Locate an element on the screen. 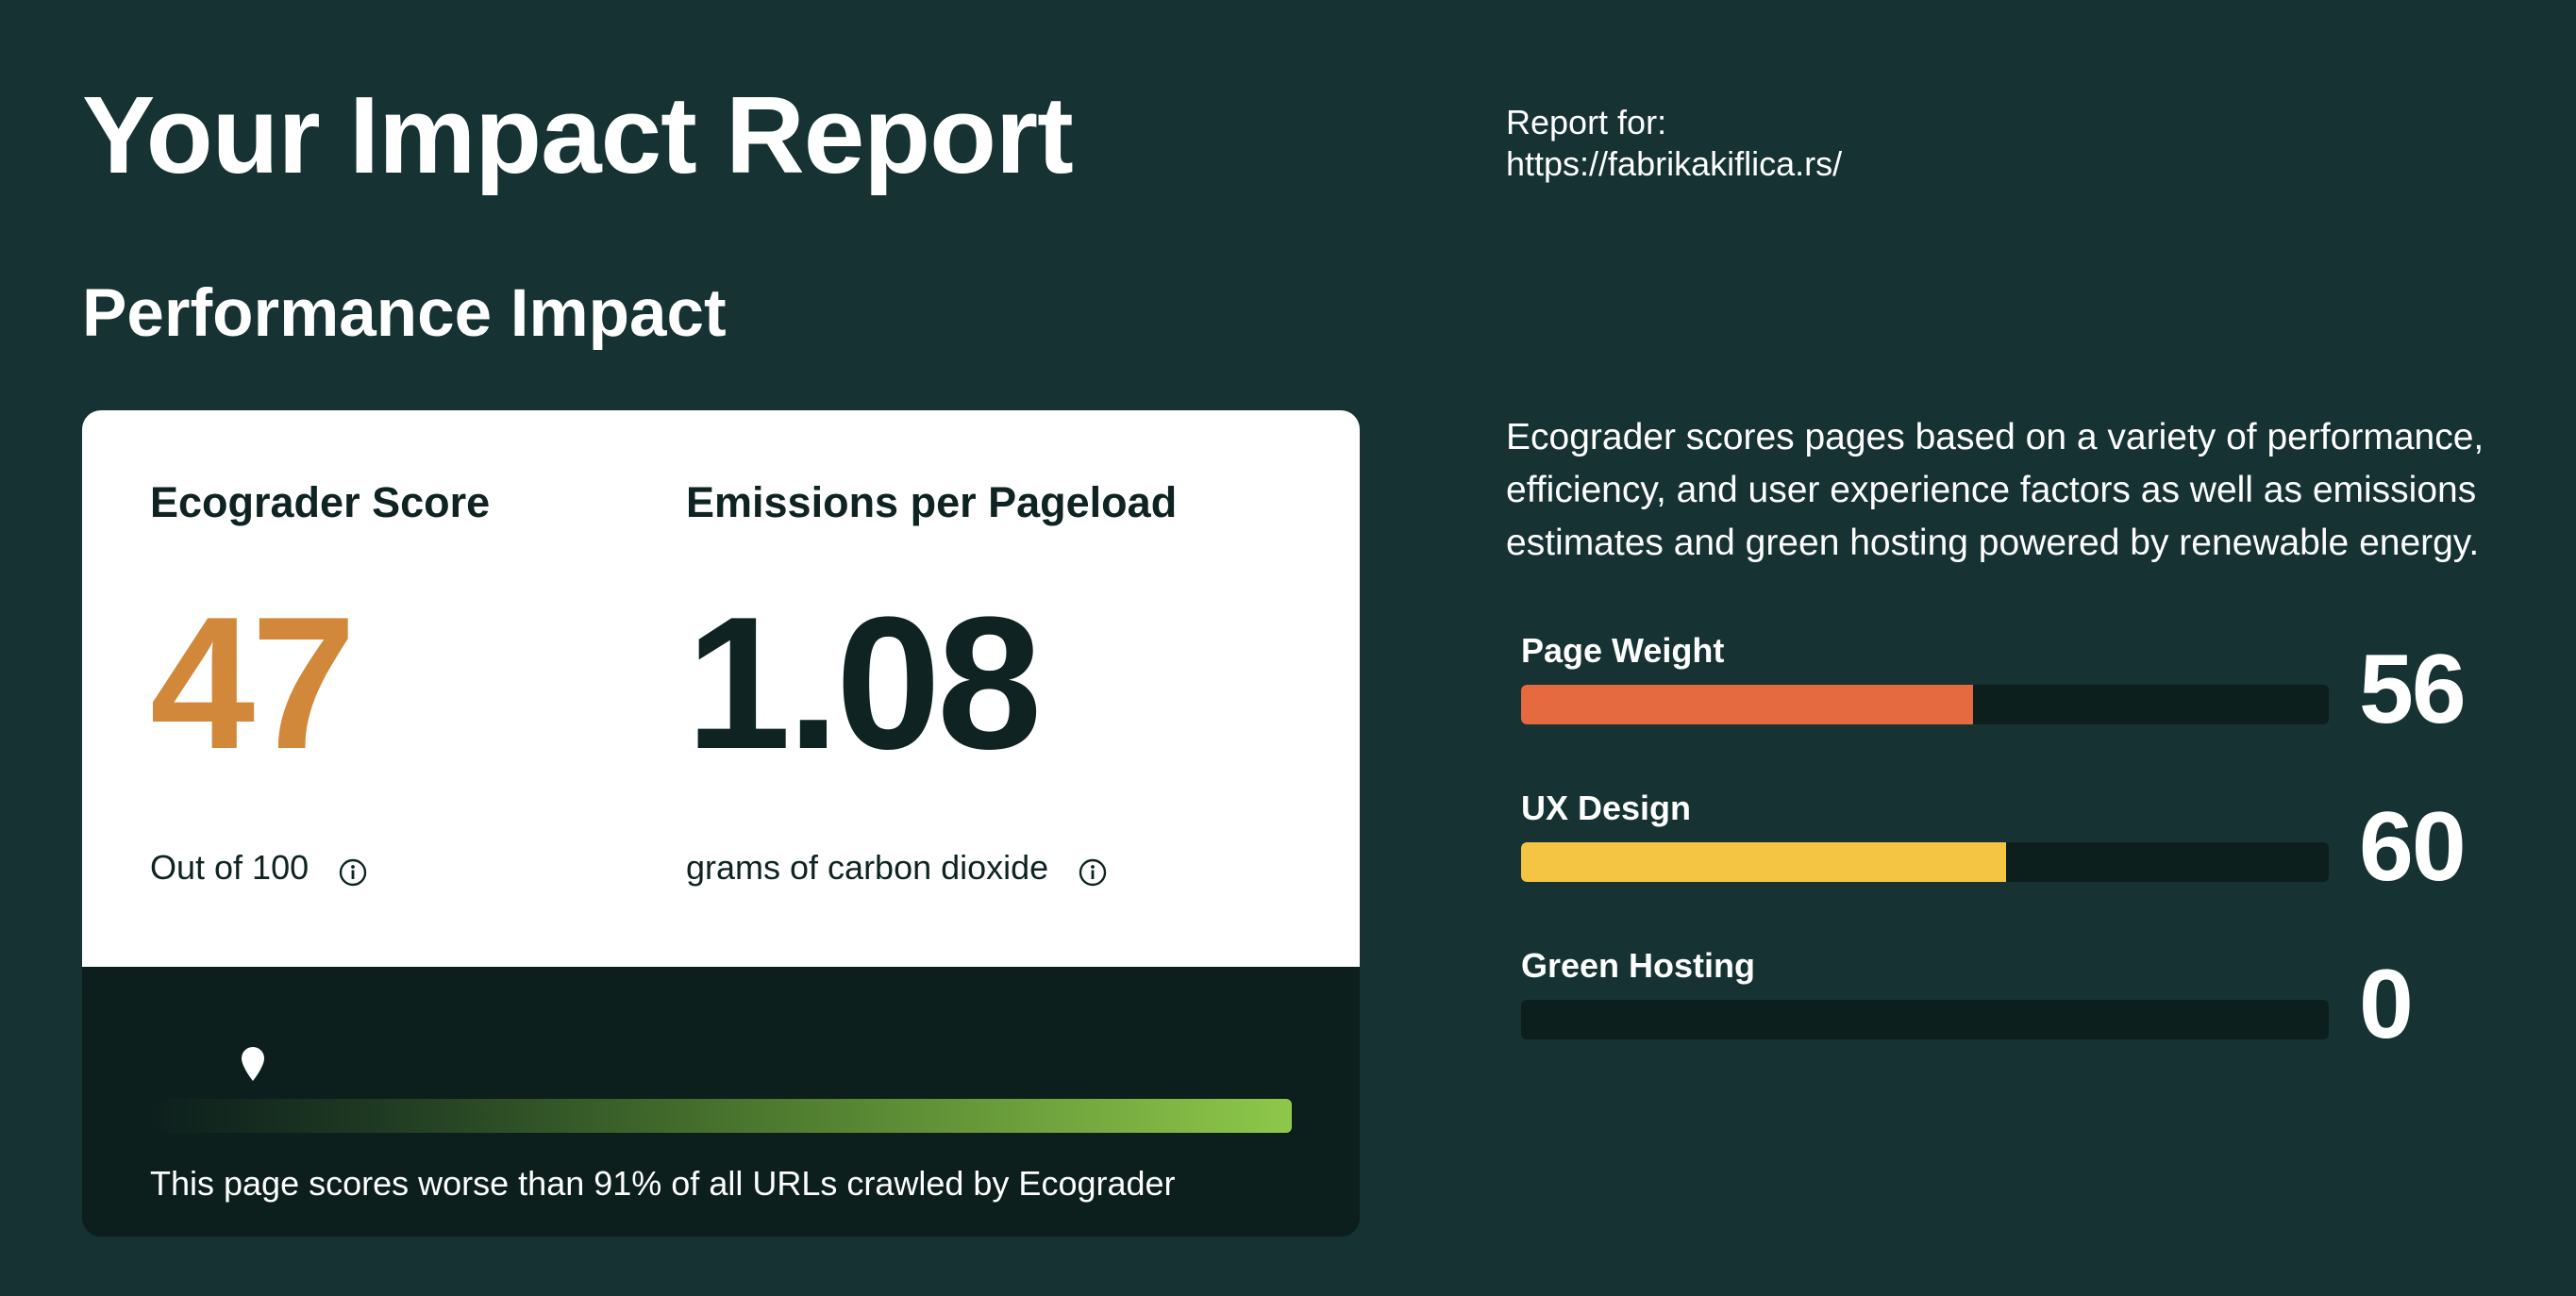 This screenshot has height=1296, width=2576. factor-value: 0 is located at coordinates (2386, 1004).